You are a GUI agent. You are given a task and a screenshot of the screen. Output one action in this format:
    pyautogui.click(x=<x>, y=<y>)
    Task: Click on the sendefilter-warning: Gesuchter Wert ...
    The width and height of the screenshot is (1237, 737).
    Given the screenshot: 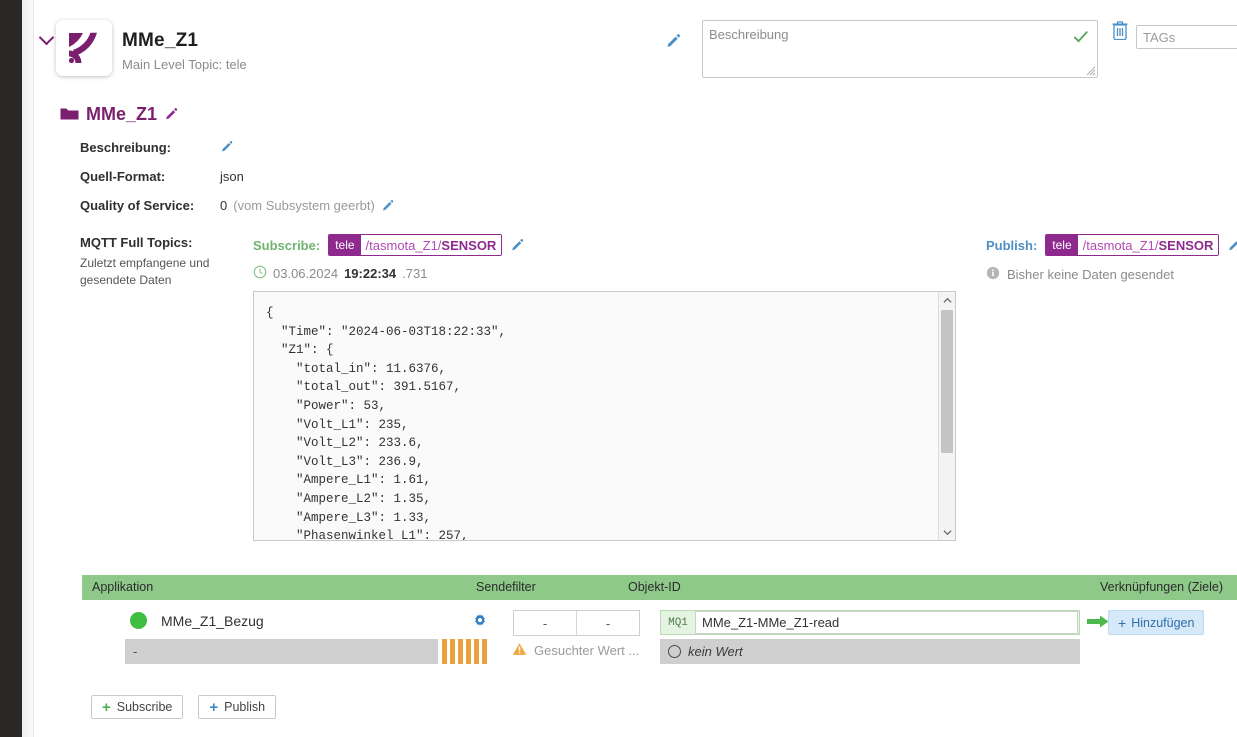 What is the action you would take?
    pyautogui.click(x=575, y=650)
    